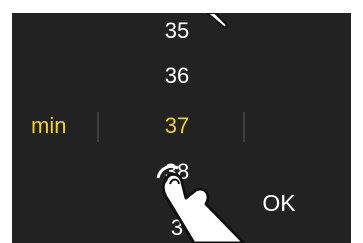 This screenshot has height=243, width=363. Describe the element at coordinates (177, 31) in the screenshot. I see `wheel-value-35: 35` at that location.